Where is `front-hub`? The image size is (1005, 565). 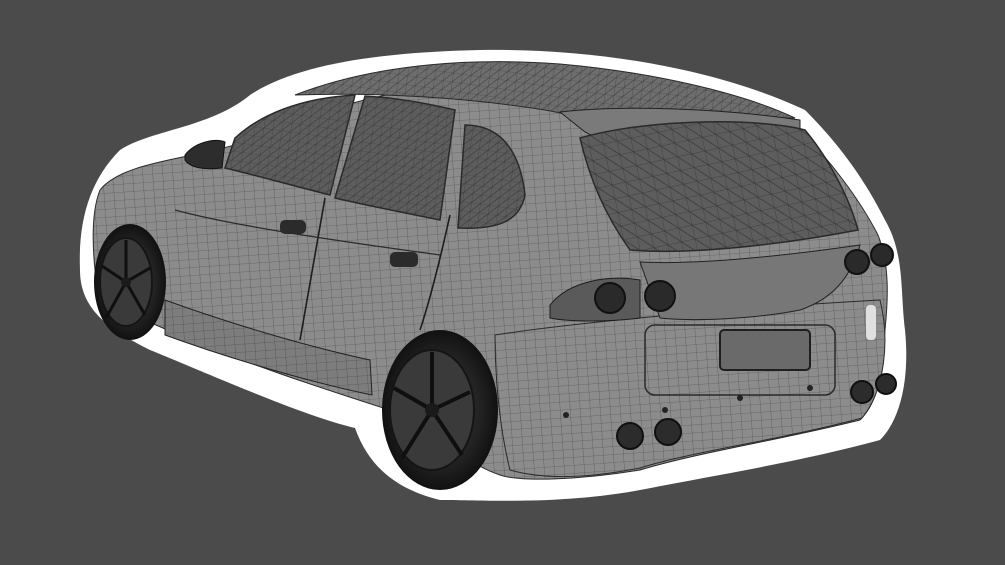 front-hub is located at coordinates (126, 282).